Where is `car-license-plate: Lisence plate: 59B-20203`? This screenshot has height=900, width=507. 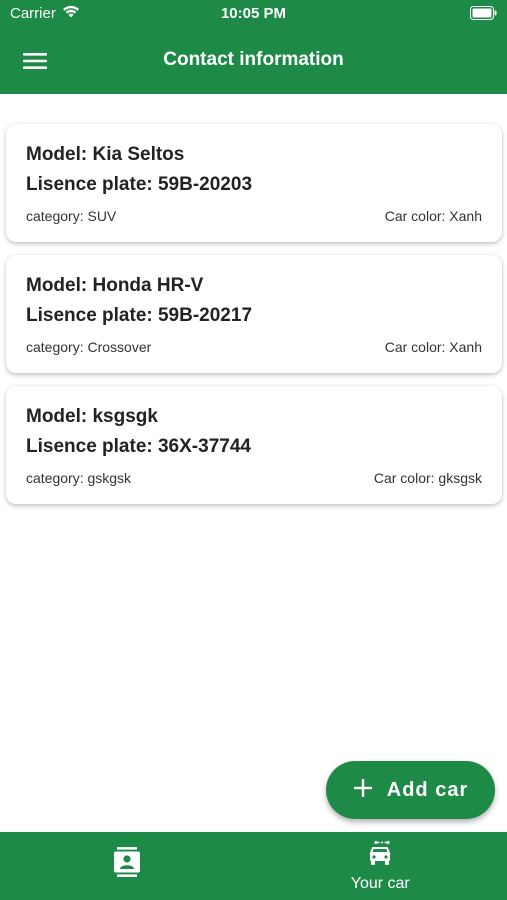 car-license-plate: Lisence plate: 59B-20203 is located at coordinates (139, 184).